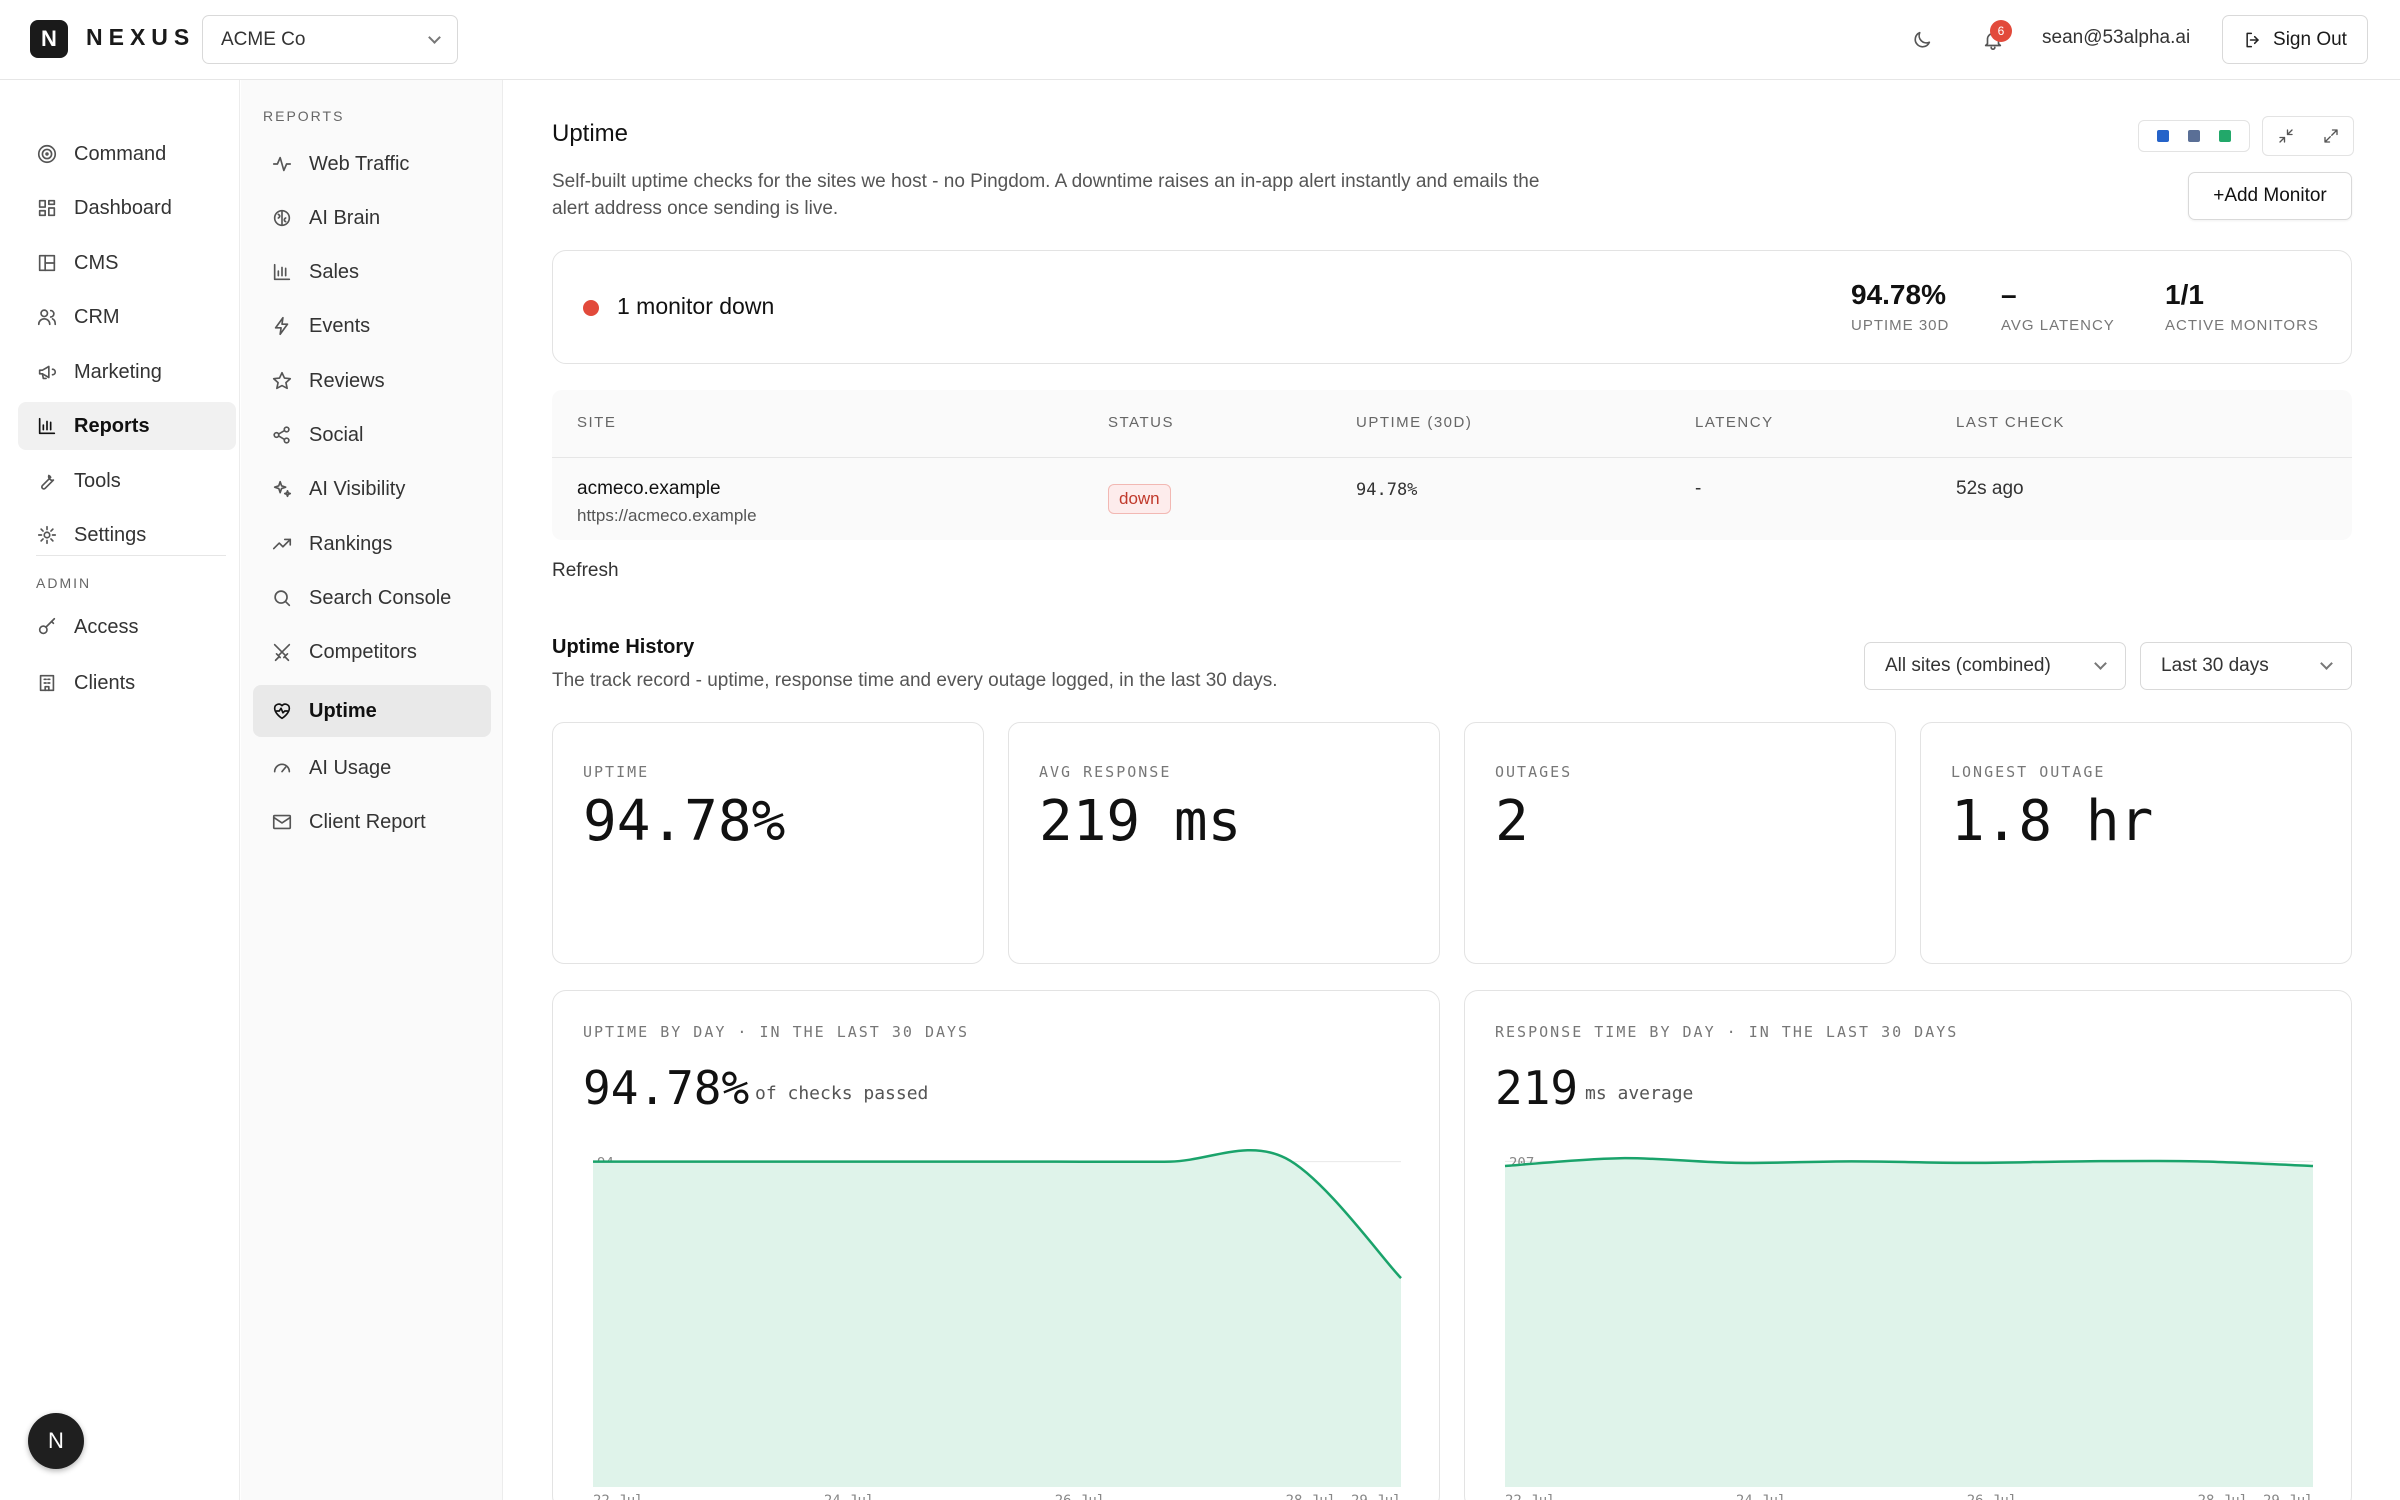 This screenshot has height=1500, width=2400. I want to click on x-tick-label: 29 Jul, so click(1376, 1496).